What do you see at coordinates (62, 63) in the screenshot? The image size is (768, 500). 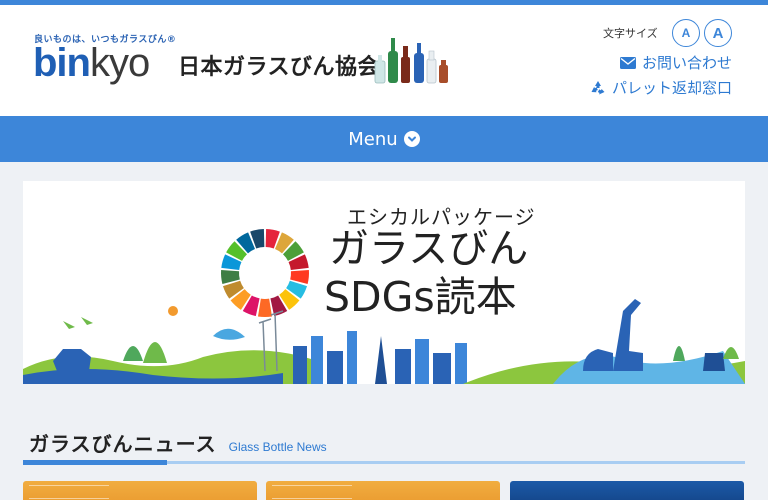 I see `logo-bin-text: bin` at bounding box center [62, 63].